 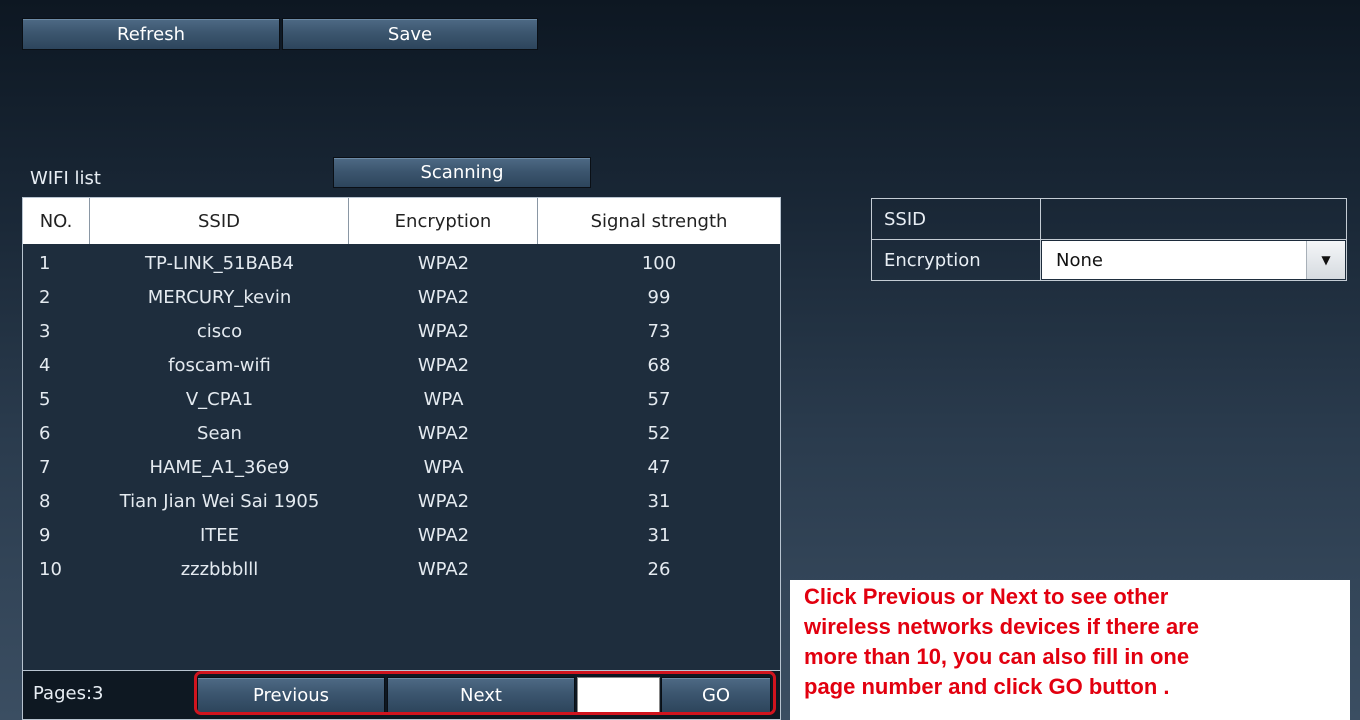 What do you see at coordinates (659, 297) in the screenshot?
I see `cell-signal: 99` at bounding box center [659, 297].